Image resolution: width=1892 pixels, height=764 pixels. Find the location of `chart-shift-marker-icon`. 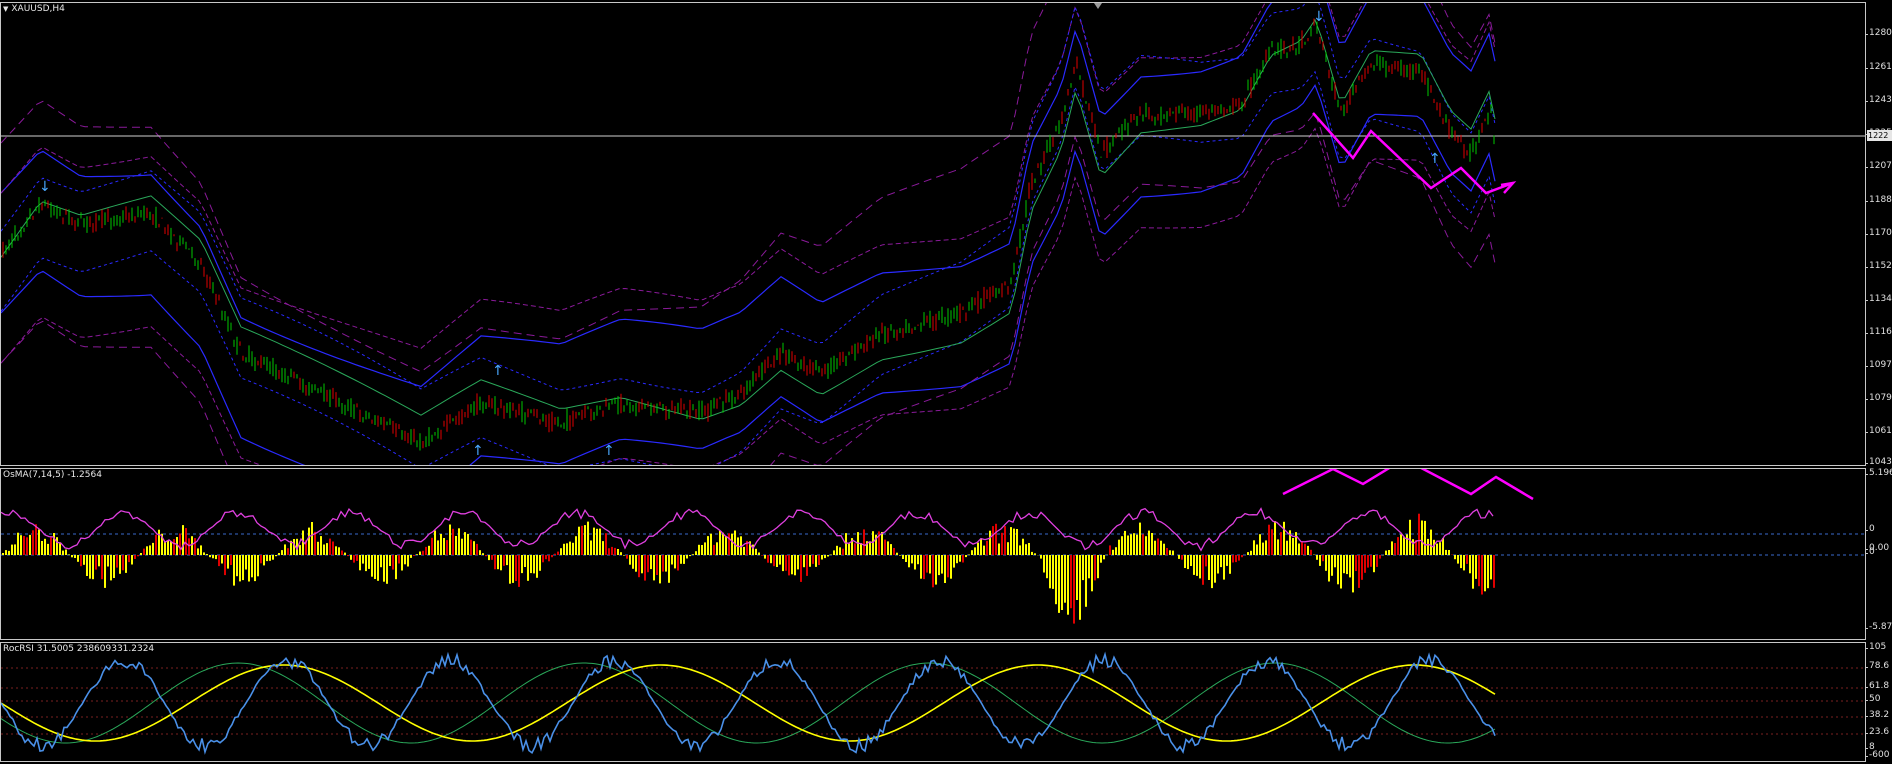

chart-shift-marker-icon is located at coordinates (1098, 6).